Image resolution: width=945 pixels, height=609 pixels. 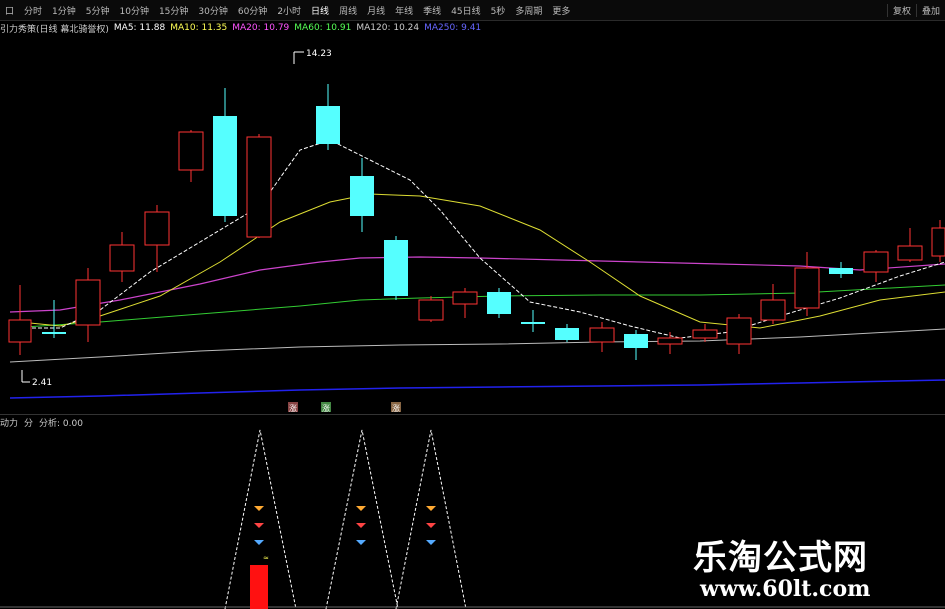 What do you see at coordinates (42, 383) in the screenshot?
I see `low-price-label: 2.41` at bounding box center [42, 383].